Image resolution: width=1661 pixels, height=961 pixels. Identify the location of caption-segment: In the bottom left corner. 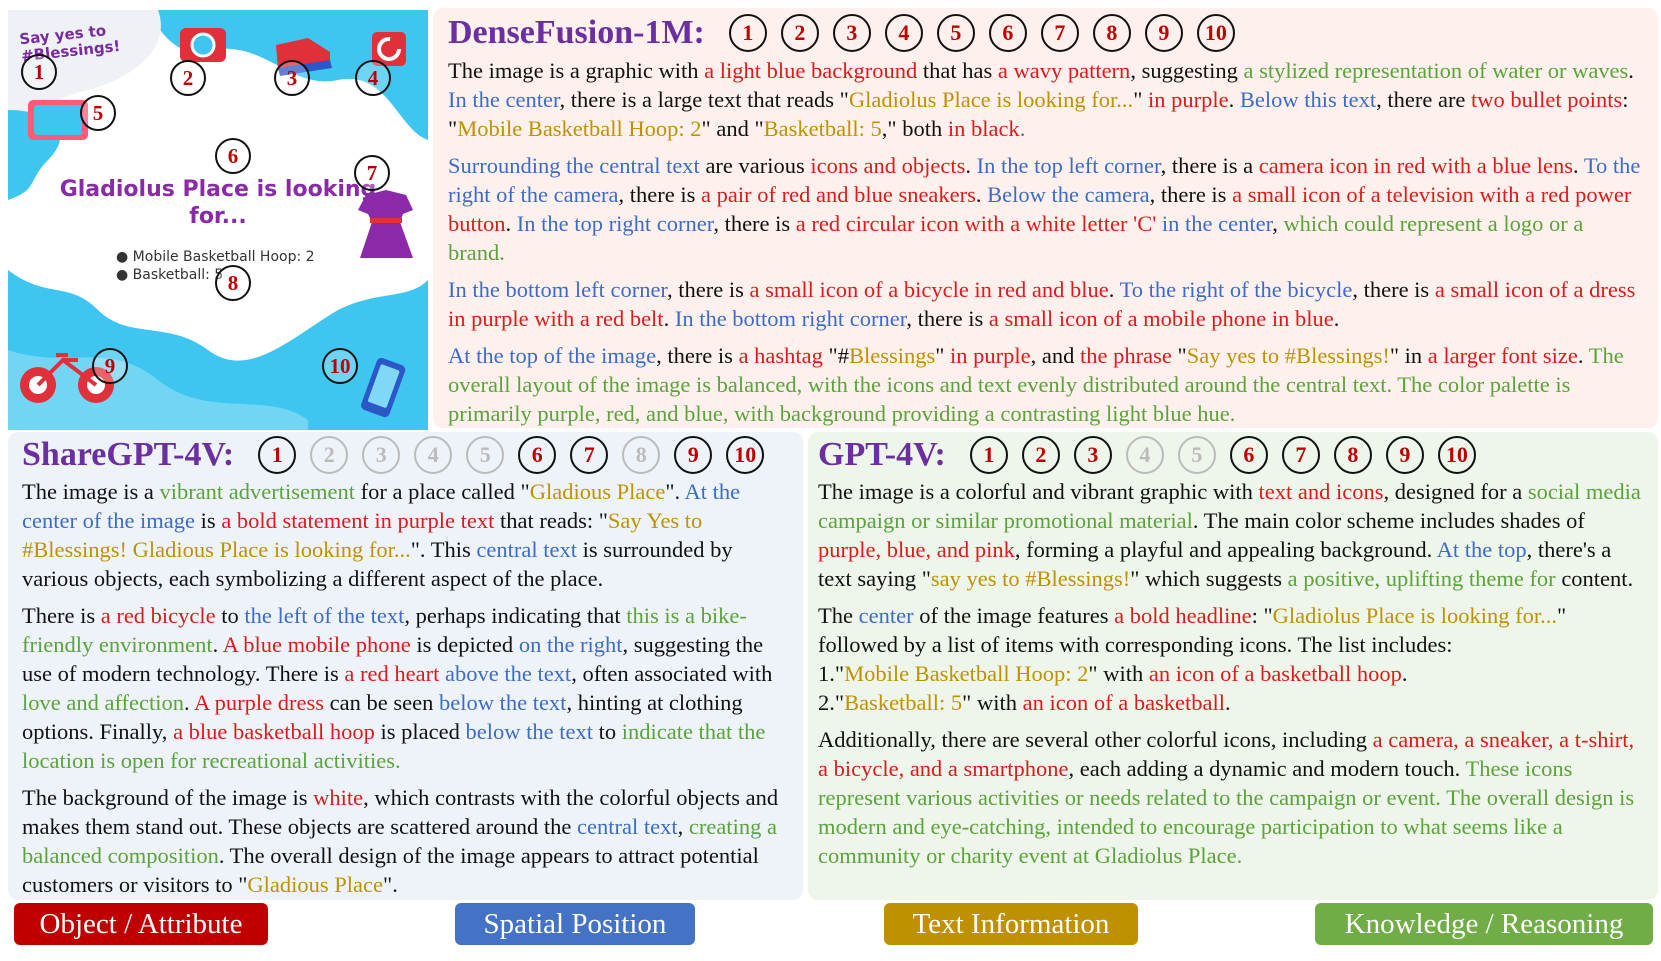
(558, 289).